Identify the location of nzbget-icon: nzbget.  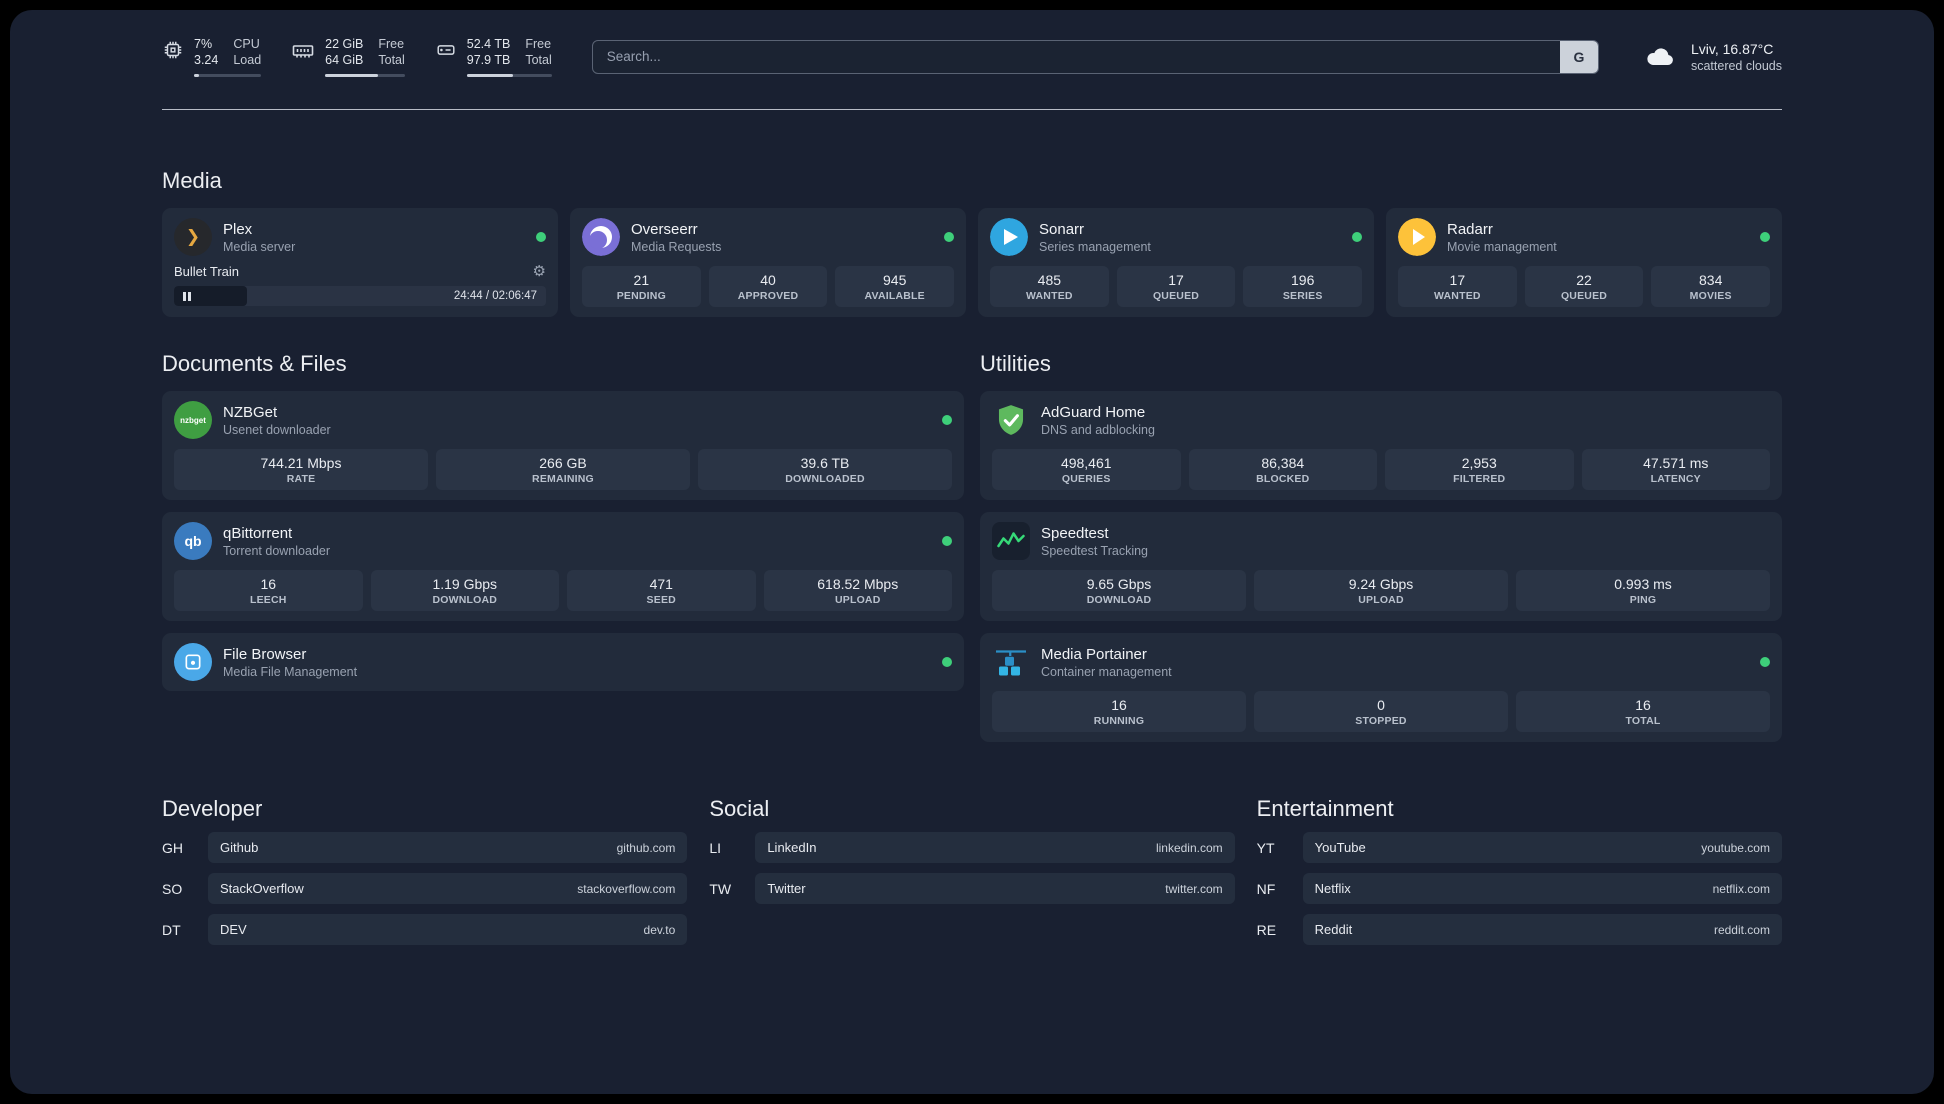
(193, 420).